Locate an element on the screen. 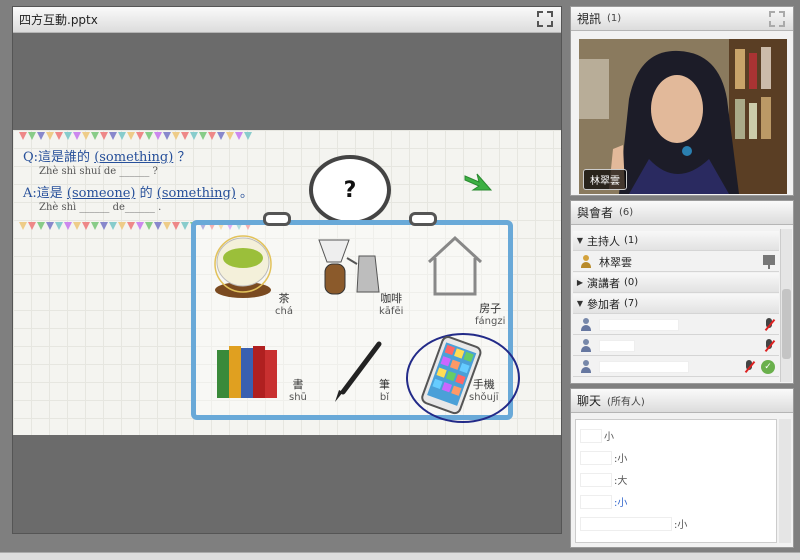  section-hosts: ▼ 主持人 (1) is located at coordinates (676, 241).